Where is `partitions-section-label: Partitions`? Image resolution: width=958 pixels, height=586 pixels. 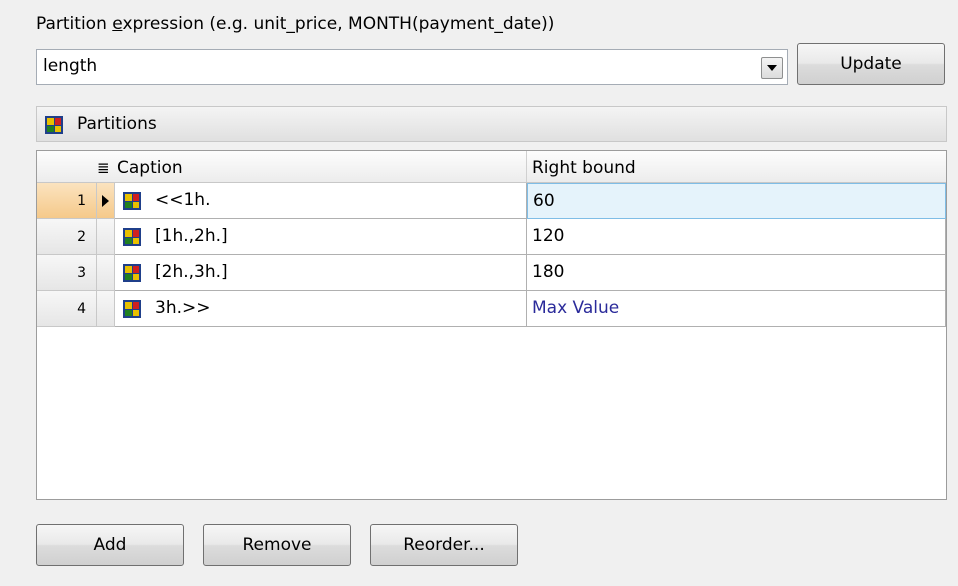 partitions-section-label: Partitions is located at coordinates (117, 124).